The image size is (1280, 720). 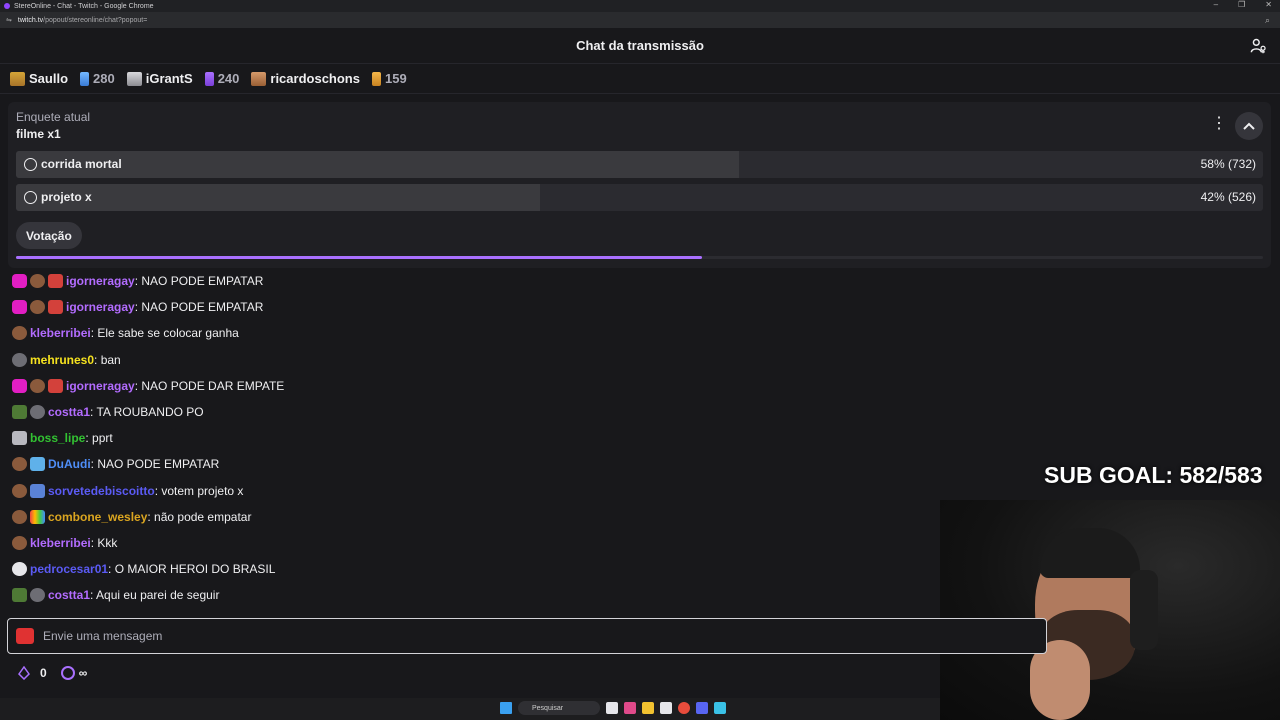 What do you see at coordinates (640, 46) in the screenshot?
I see `chat-header: Chat da transmissão` at bounding box center [640, 46].